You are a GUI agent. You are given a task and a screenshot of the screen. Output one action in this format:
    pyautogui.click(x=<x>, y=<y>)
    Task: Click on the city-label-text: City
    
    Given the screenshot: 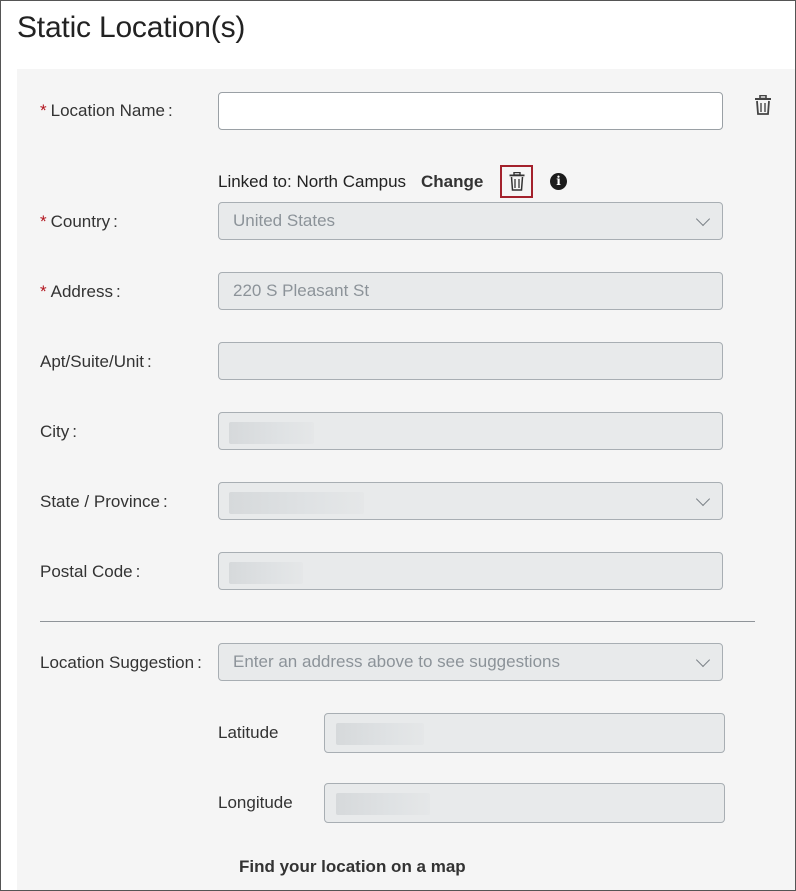 What is the action you would take?
    pyautogui.click(x=55, y=431)
    